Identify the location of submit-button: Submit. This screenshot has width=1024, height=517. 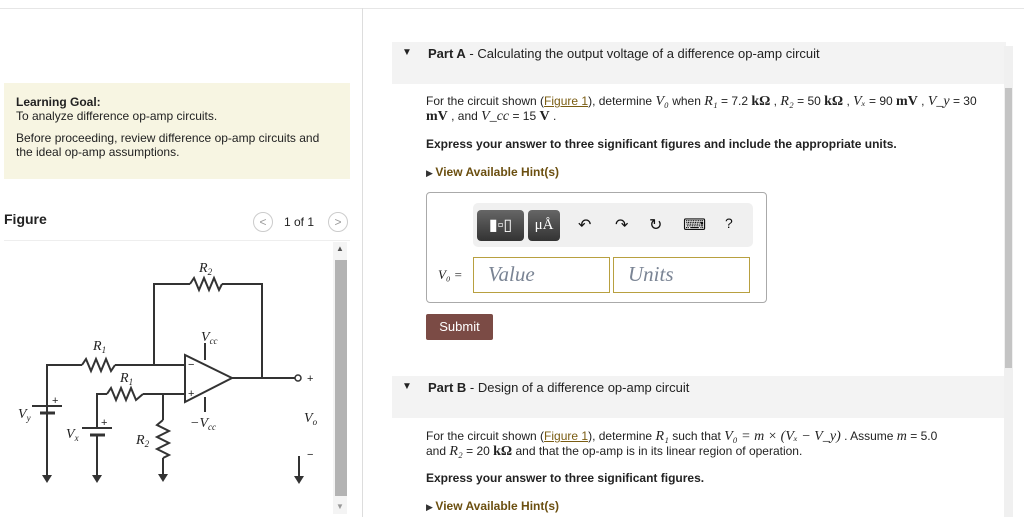
(459, 327).